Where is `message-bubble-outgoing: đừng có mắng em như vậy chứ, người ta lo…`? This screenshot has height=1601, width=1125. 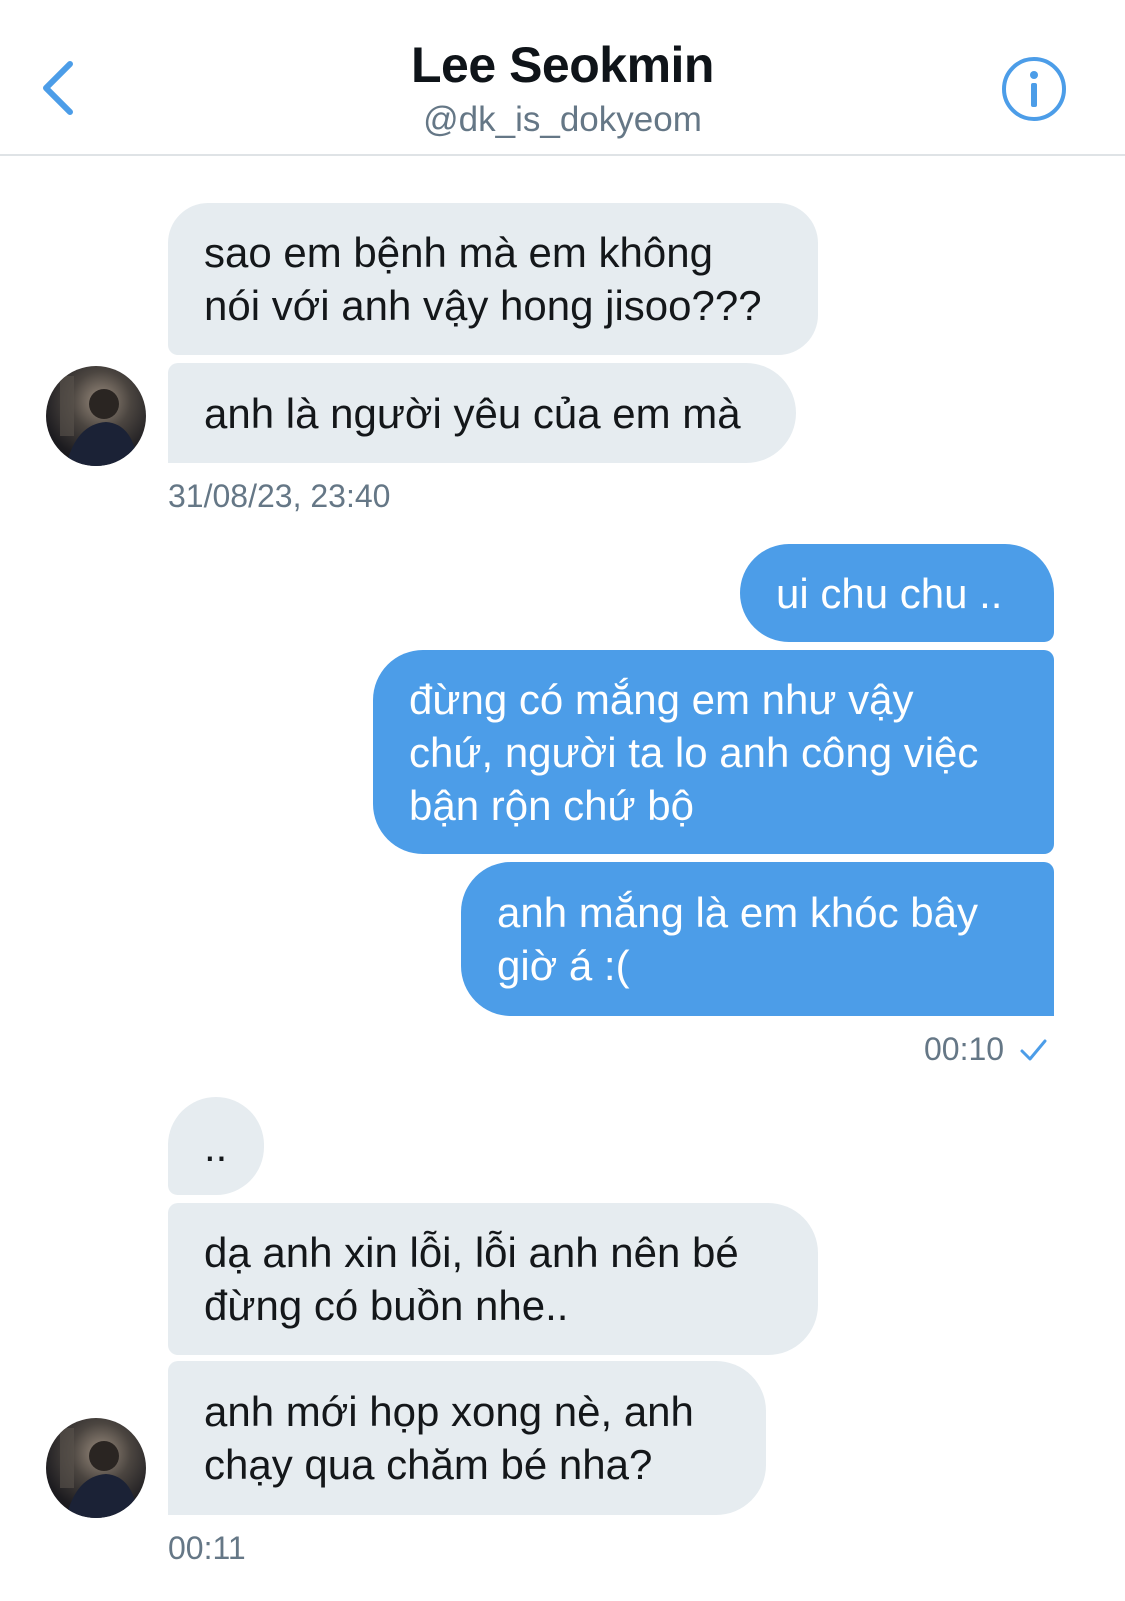
message-bubble-outgoing: đừng có mắng em như vậy chứ, người ta lo… is located at coordinates (713, 752).